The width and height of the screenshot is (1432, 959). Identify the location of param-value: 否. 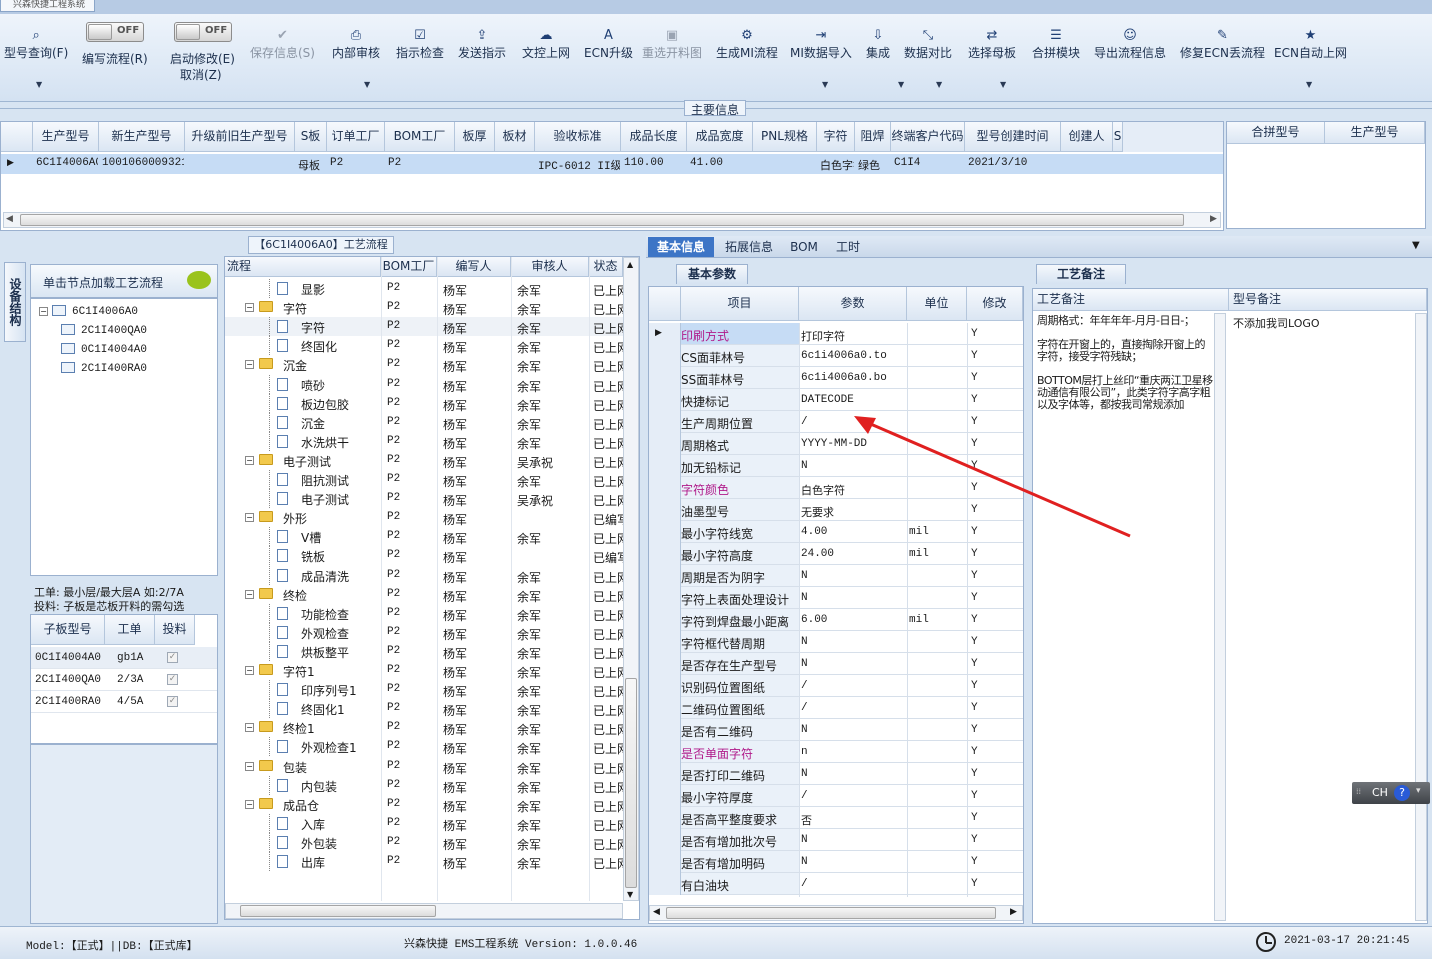
(806, 820).